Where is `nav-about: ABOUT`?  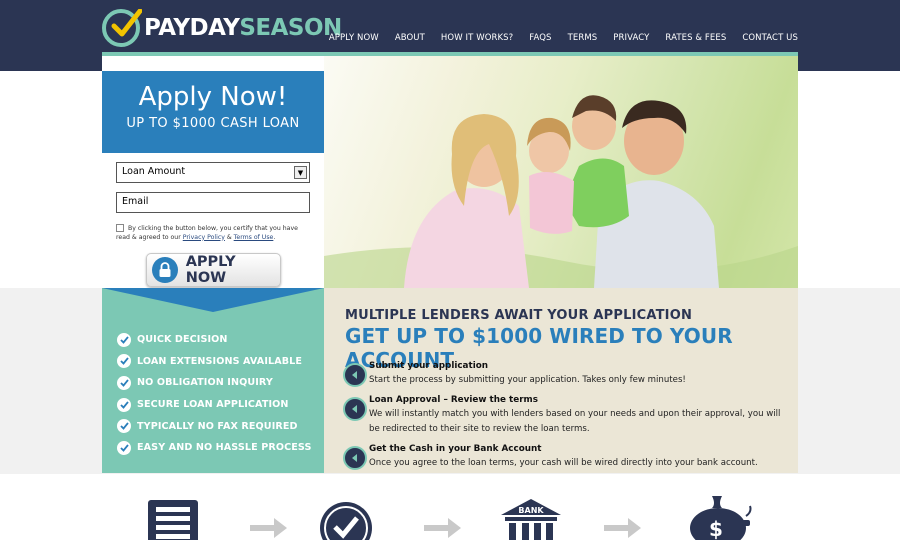
nav-about: ABOUT is located at coordinates (410, 38).